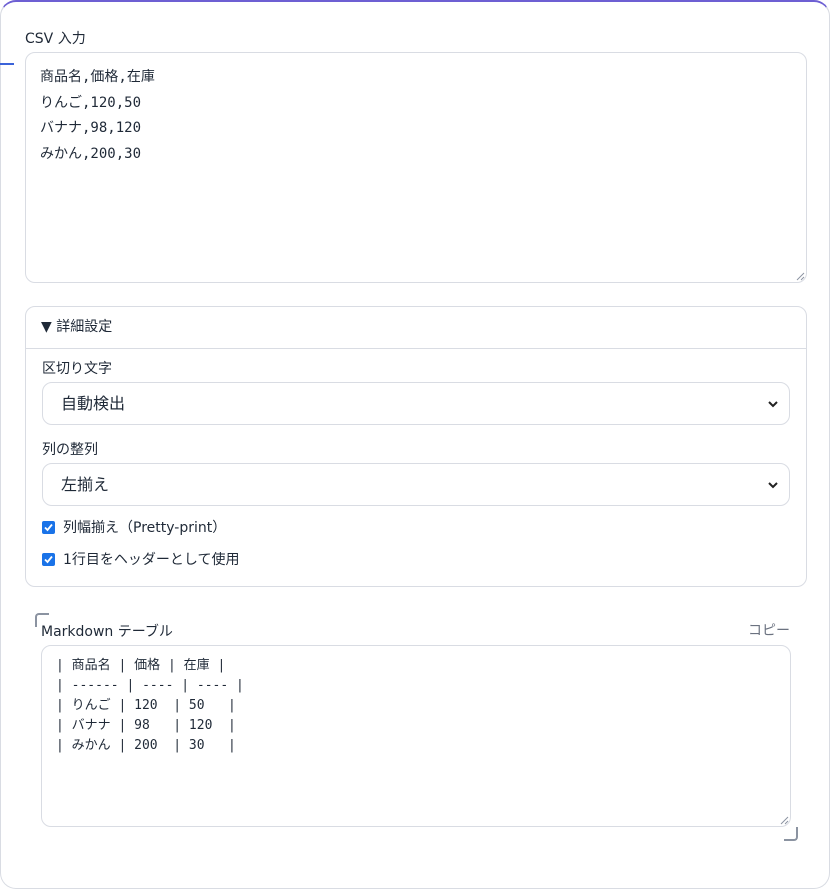 The image size is (832, 891). Describe the element at coordinates (77, 369) in the screenshot. I see `delimiter-label: 区切り文字` at that location.